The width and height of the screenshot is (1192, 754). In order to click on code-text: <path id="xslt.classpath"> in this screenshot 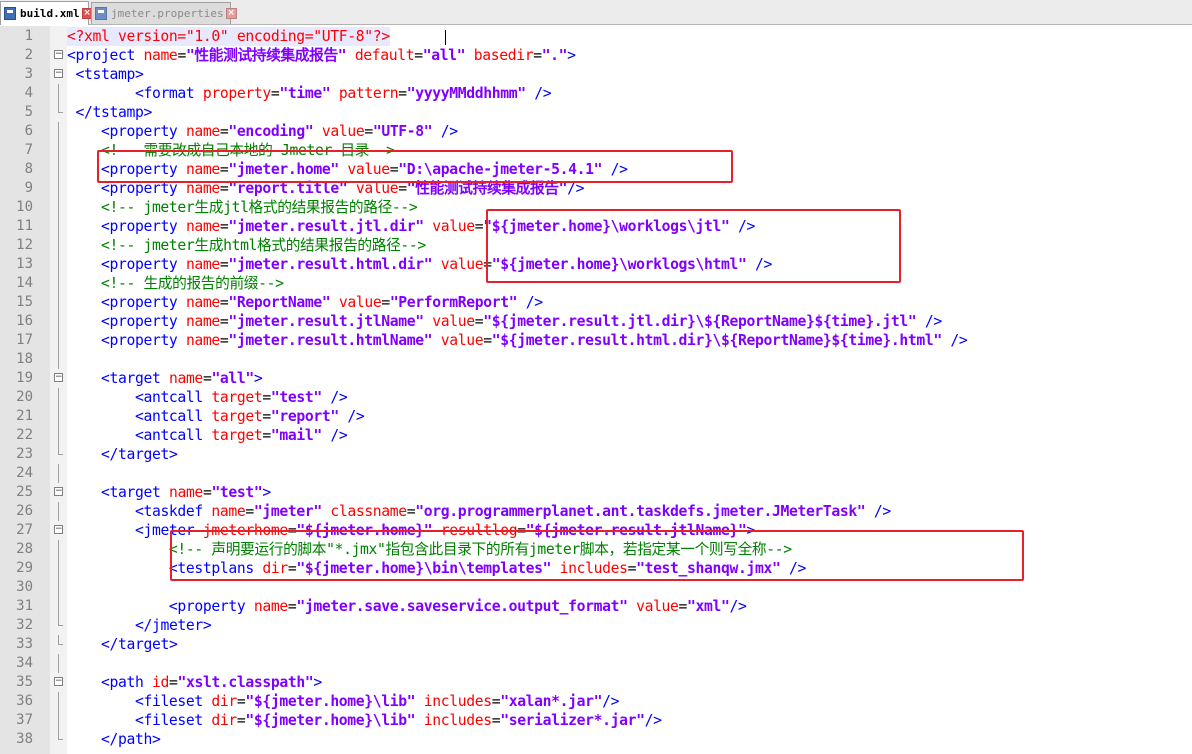, I will do `click(194, 682)`.